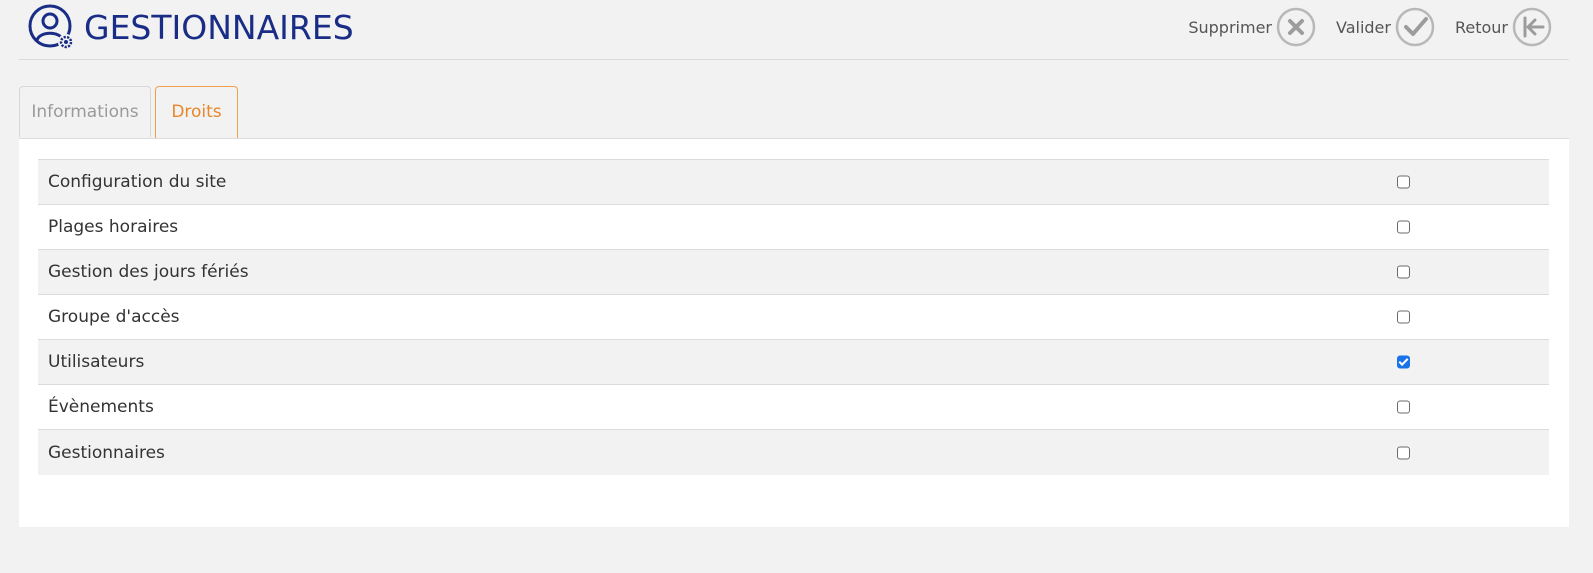 Image resolution: width=1593 pixels, height=573 pixels. I want to click on right-label: Gestion des jours fériés, so click(148, 272).